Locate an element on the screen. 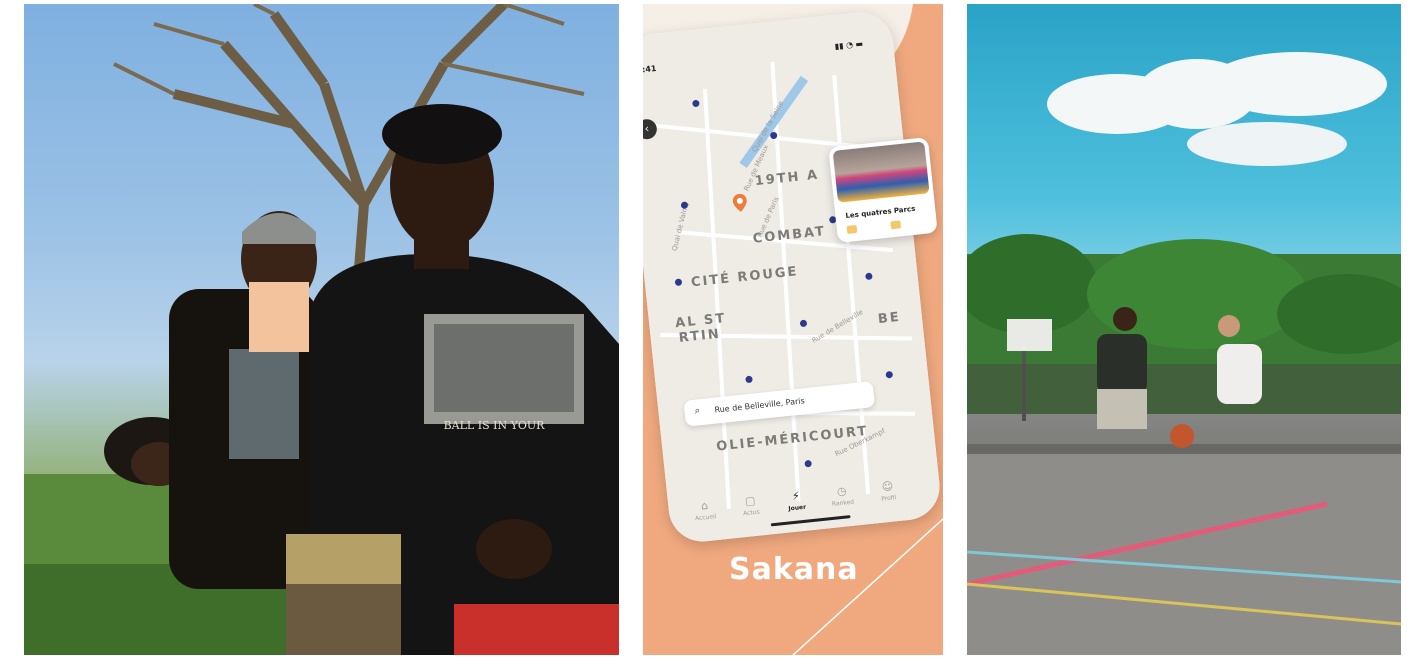  tab-jouer: ⚡ Jouer is located at coordinates (796, 500).